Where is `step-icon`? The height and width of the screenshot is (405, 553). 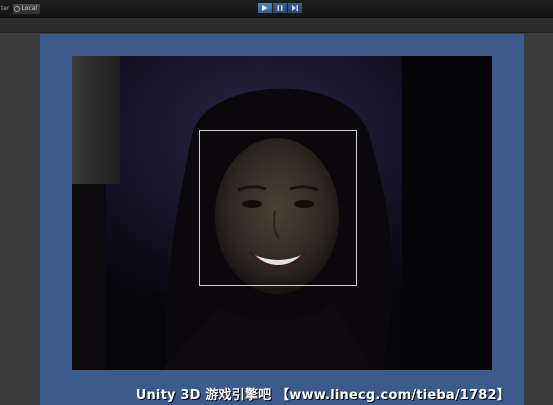 step-icon is located at coordinates (295, 8).